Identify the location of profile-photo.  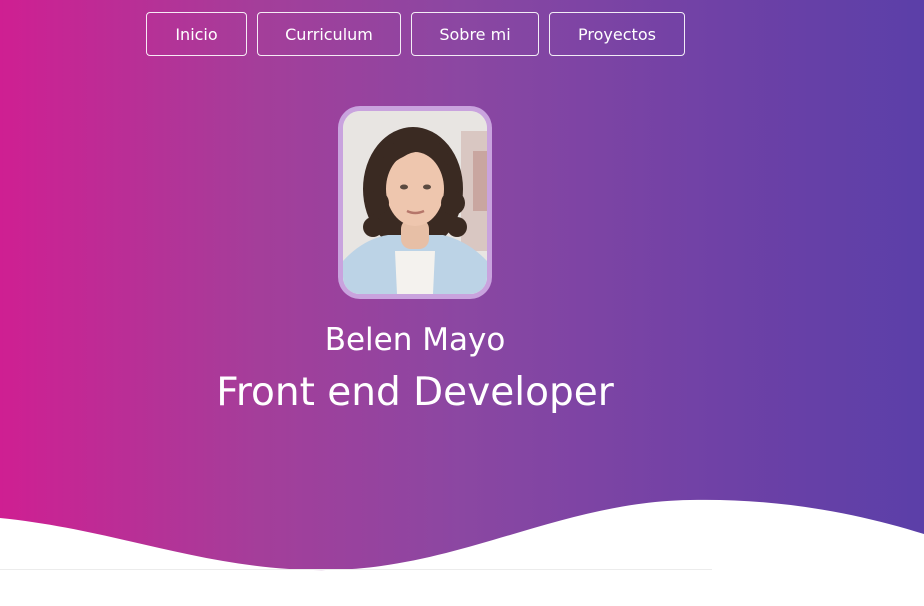
(415, 202).